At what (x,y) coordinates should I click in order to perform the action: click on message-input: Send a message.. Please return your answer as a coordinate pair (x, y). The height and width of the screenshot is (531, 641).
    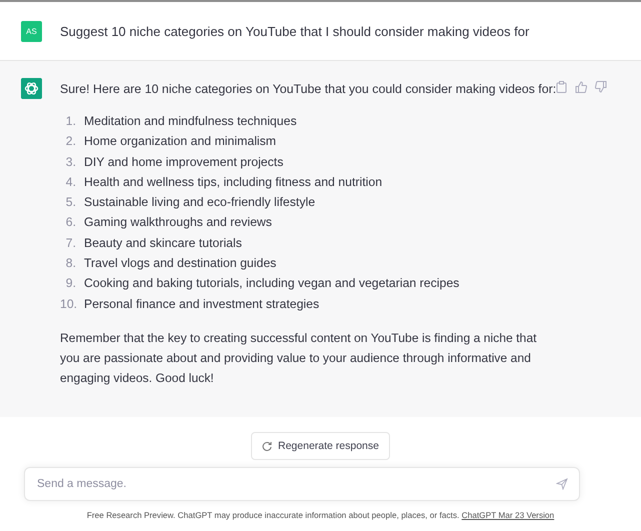
    Looking at the image, I should click on (302, 484).